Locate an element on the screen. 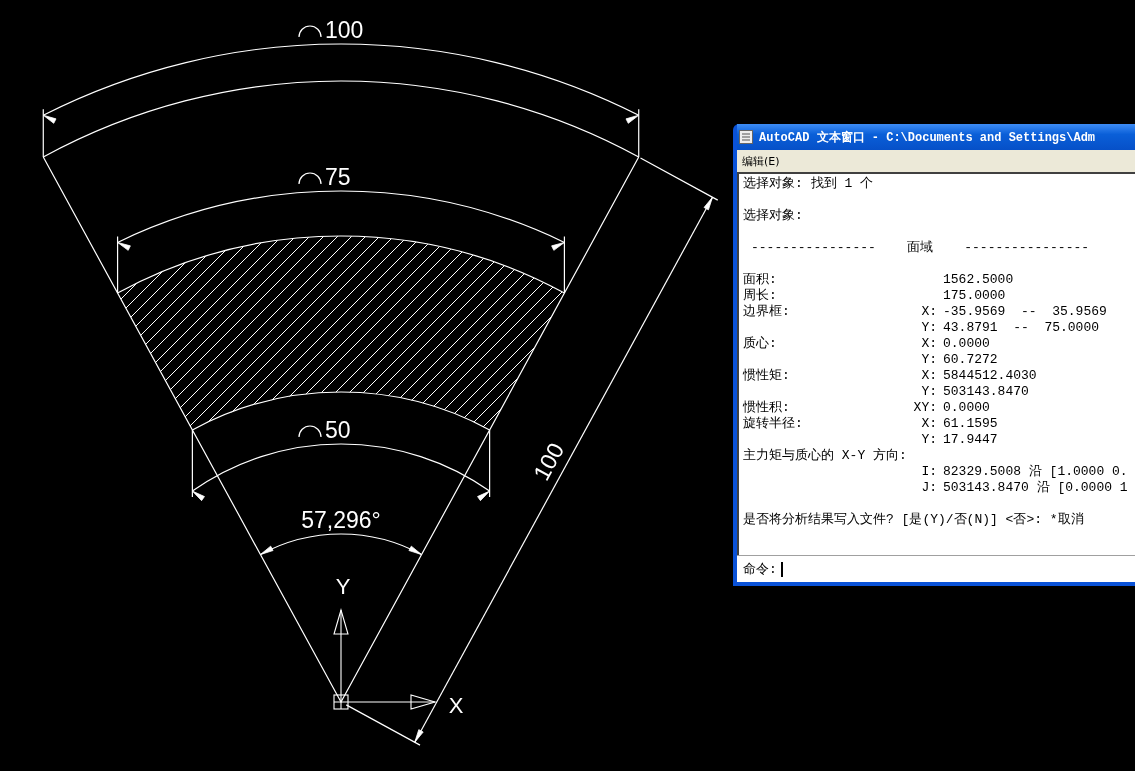 This screenshot has width=1135, height=771. property-label: 面积: is located at coordinates (760, 280).